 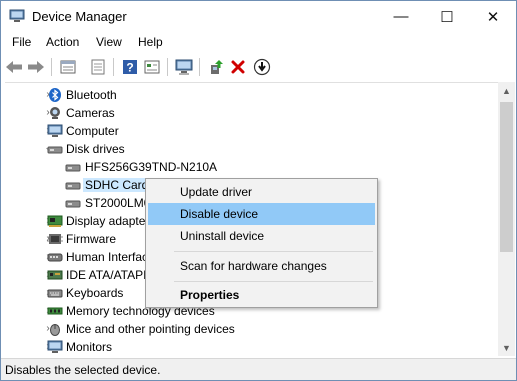 What do you see at coordinates (91, 95) in the screenshot?
I see `tree-label: Bluetooth` at bounding box center [91, 95].